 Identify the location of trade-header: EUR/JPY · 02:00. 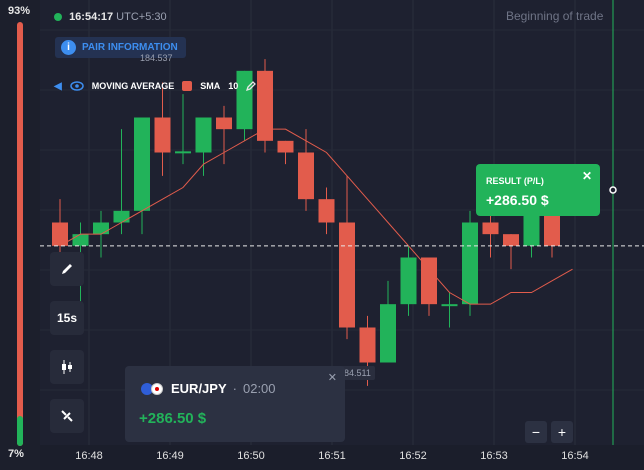
(208, 388).